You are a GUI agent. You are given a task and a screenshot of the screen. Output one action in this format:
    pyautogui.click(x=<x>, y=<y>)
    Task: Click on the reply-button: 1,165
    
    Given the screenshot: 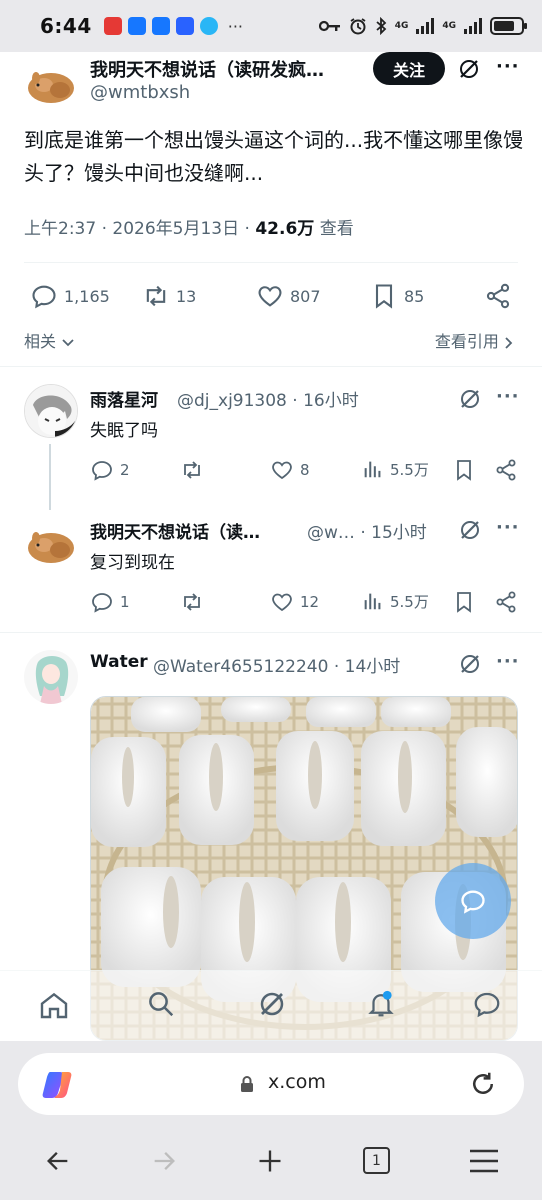 What is the action you would take?
    pyautogui.click(x=70, y=296)
    